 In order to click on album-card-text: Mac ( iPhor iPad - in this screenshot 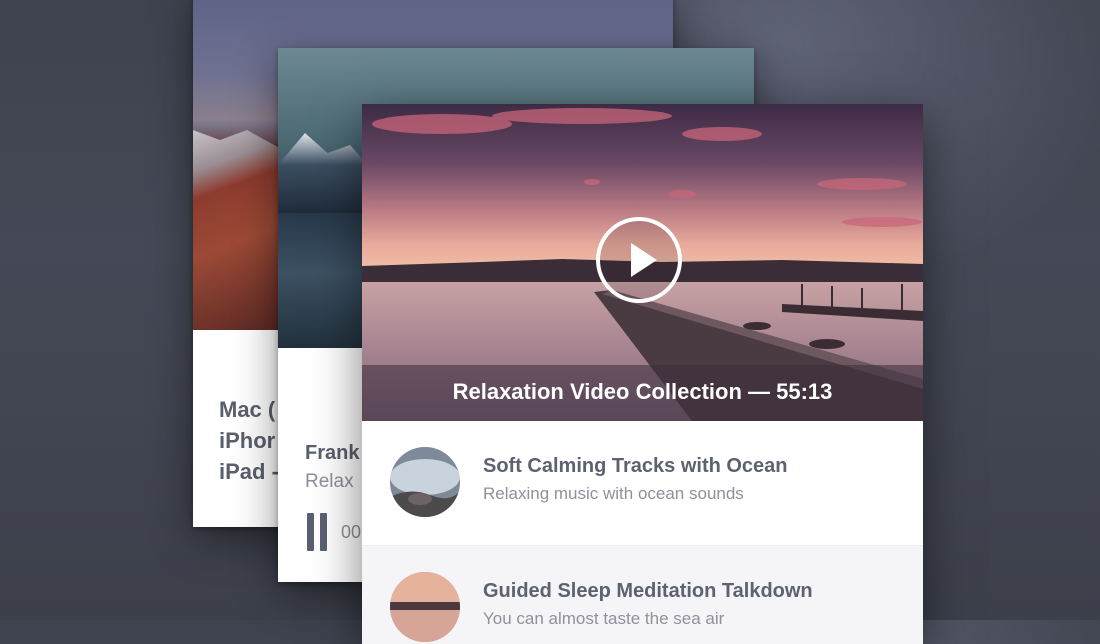, I will do `click(249, 440)`.